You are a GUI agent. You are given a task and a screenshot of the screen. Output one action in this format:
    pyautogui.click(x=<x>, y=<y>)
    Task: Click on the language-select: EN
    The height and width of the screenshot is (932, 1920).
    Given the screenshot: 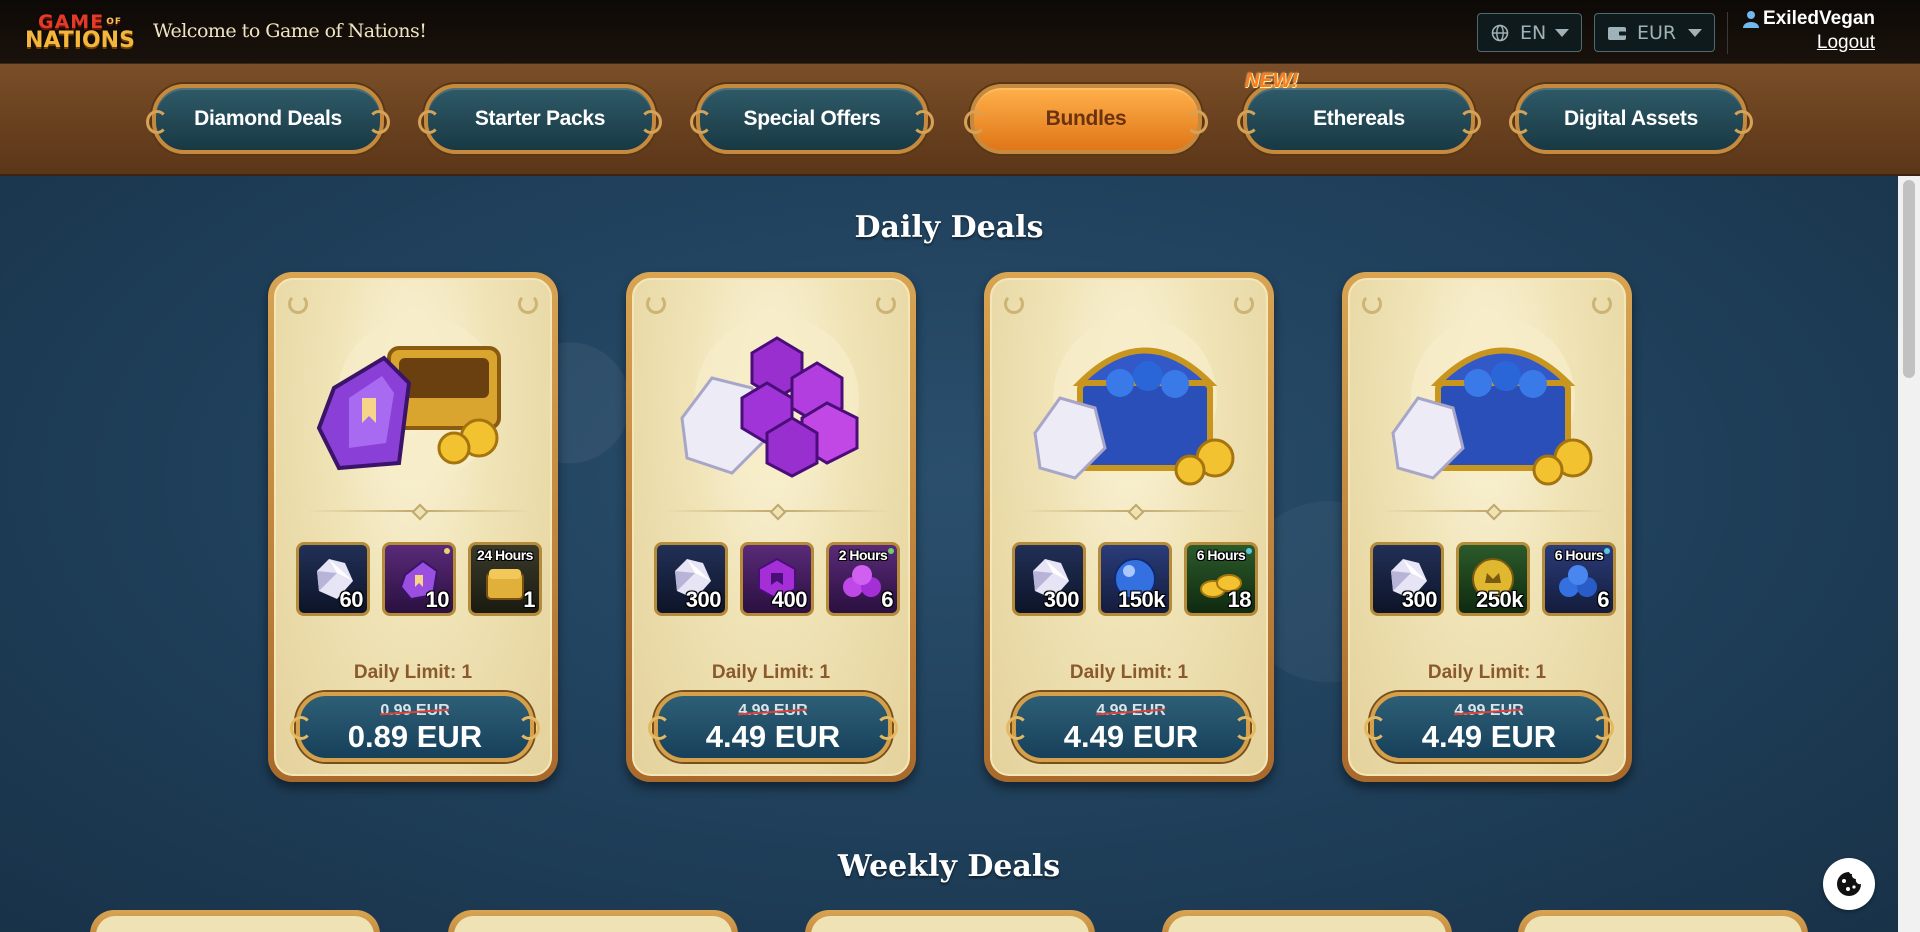 What is the action you would take?
    pyautogui.click(x=1529, y=32)
    